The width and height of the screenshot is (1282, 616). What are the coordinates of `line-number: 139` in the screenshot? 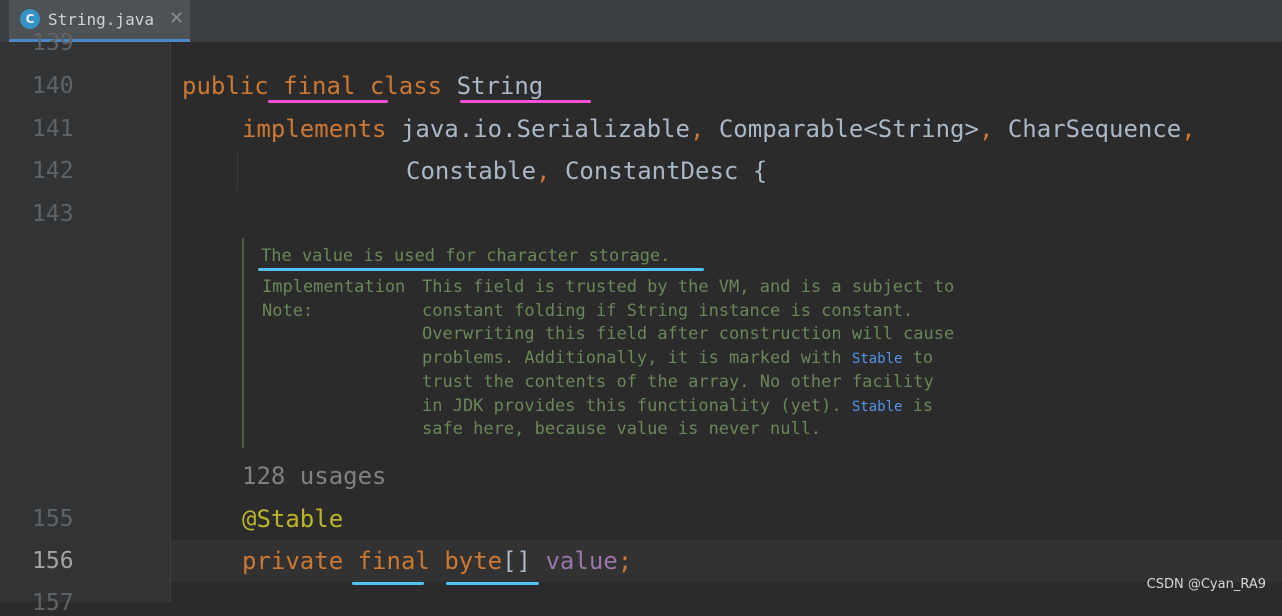 It's located at (53, 43).